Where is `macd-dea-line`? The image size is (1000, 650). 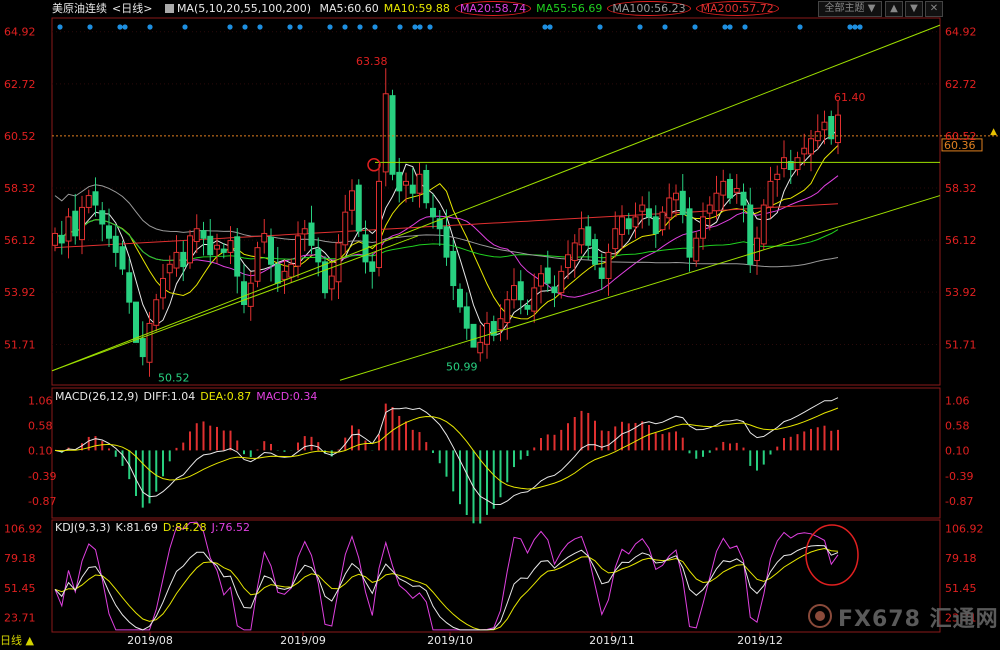
macd-dea-line is located at coordinates (446, 448).